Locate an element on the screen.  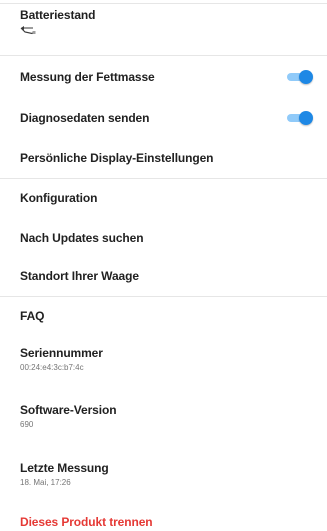
software-version-row: Software-Version 690 is located at coordinates (163, 416).